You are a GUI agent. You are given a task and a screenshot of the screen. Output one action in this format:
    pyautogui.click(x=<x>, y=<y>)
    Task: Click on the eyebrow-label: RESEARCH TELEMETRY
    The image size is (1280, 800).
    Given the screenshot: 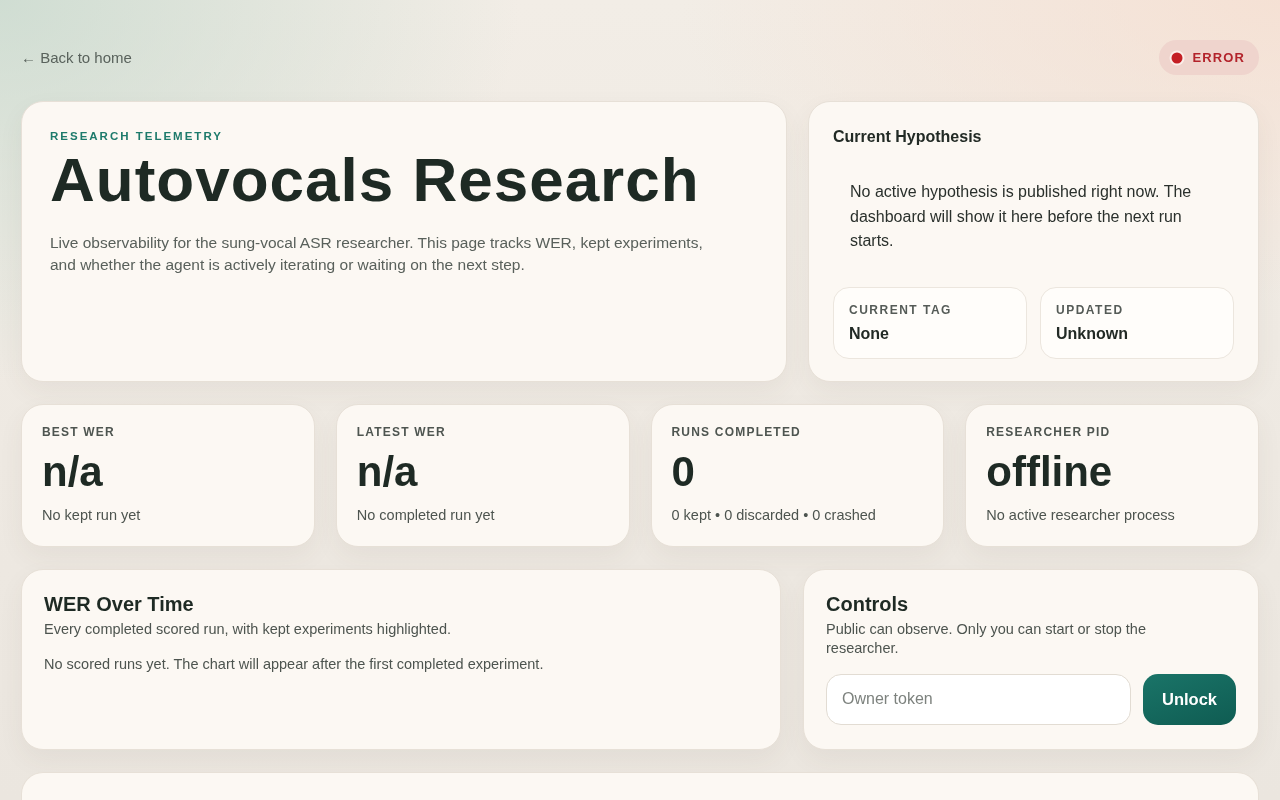 What is the action you would take?
    pyautogui.click(x=137, y=136)
    